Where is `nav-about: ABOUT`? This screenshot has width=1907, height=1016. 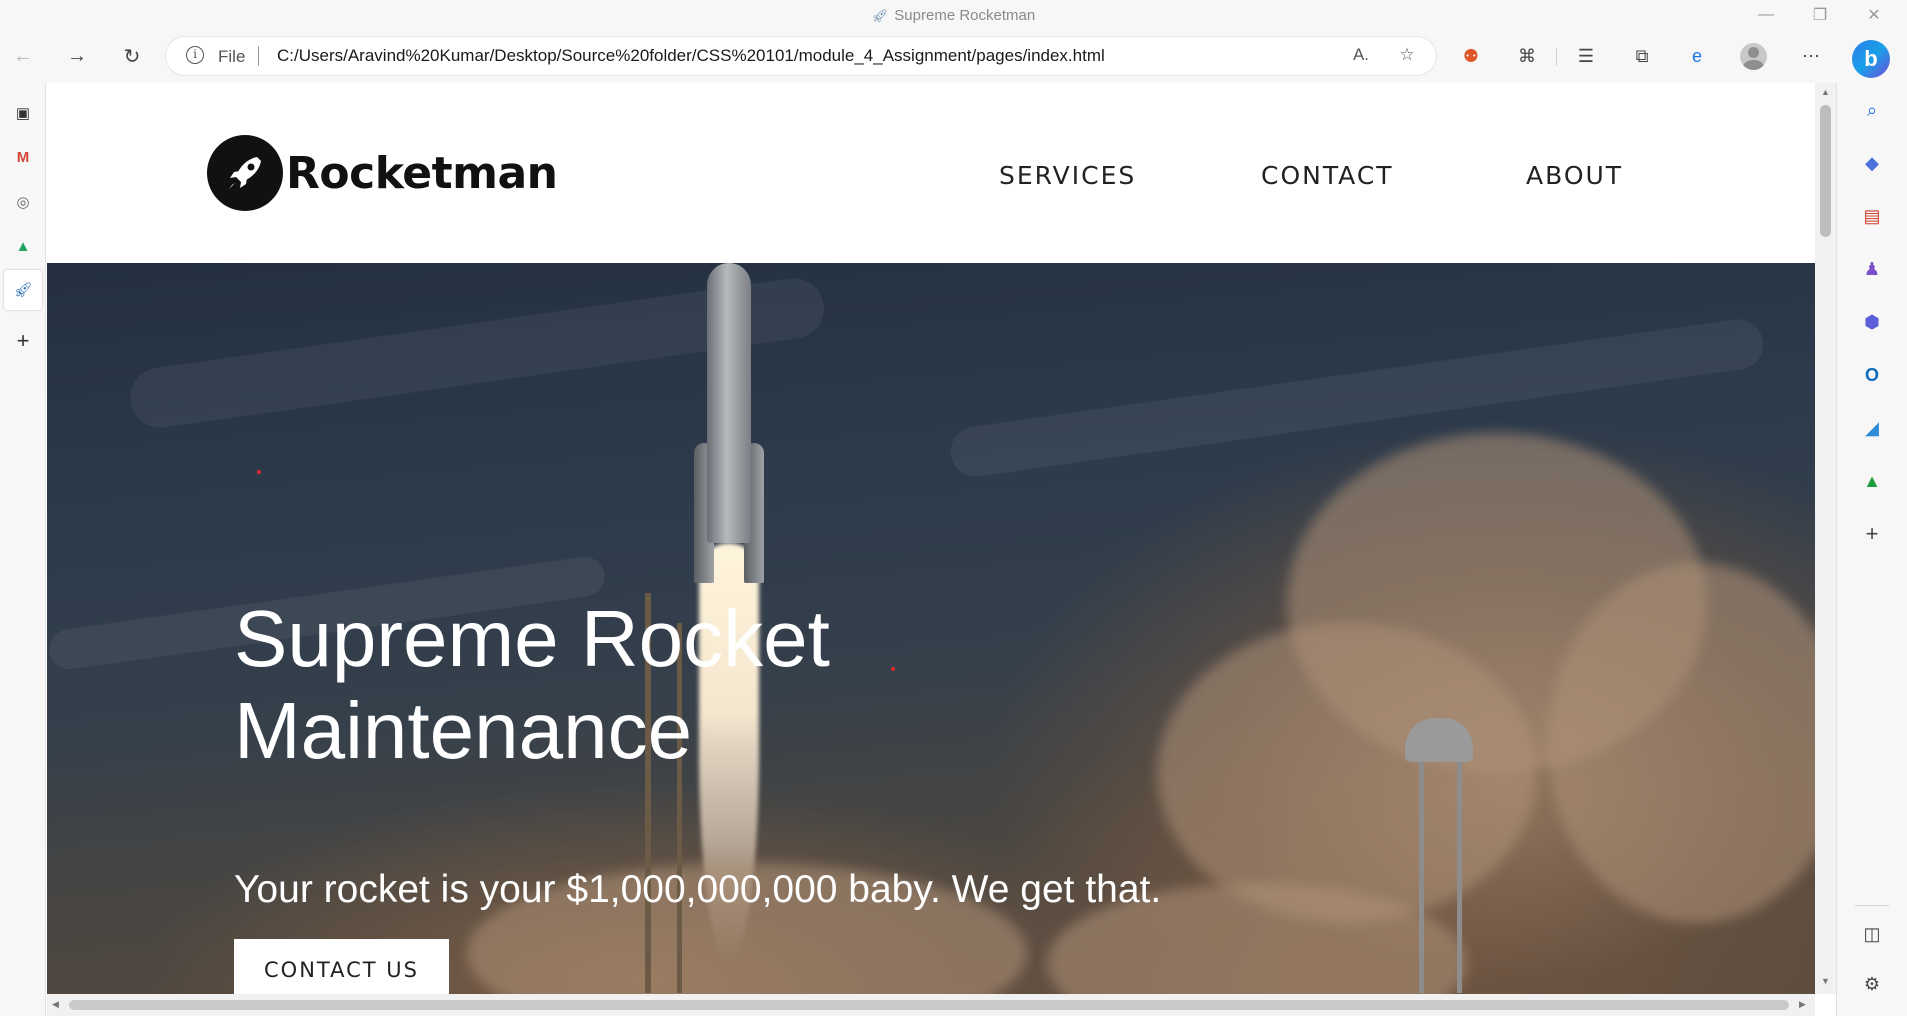 nav-about: ABOUT is located at coordinates (1574, 175).